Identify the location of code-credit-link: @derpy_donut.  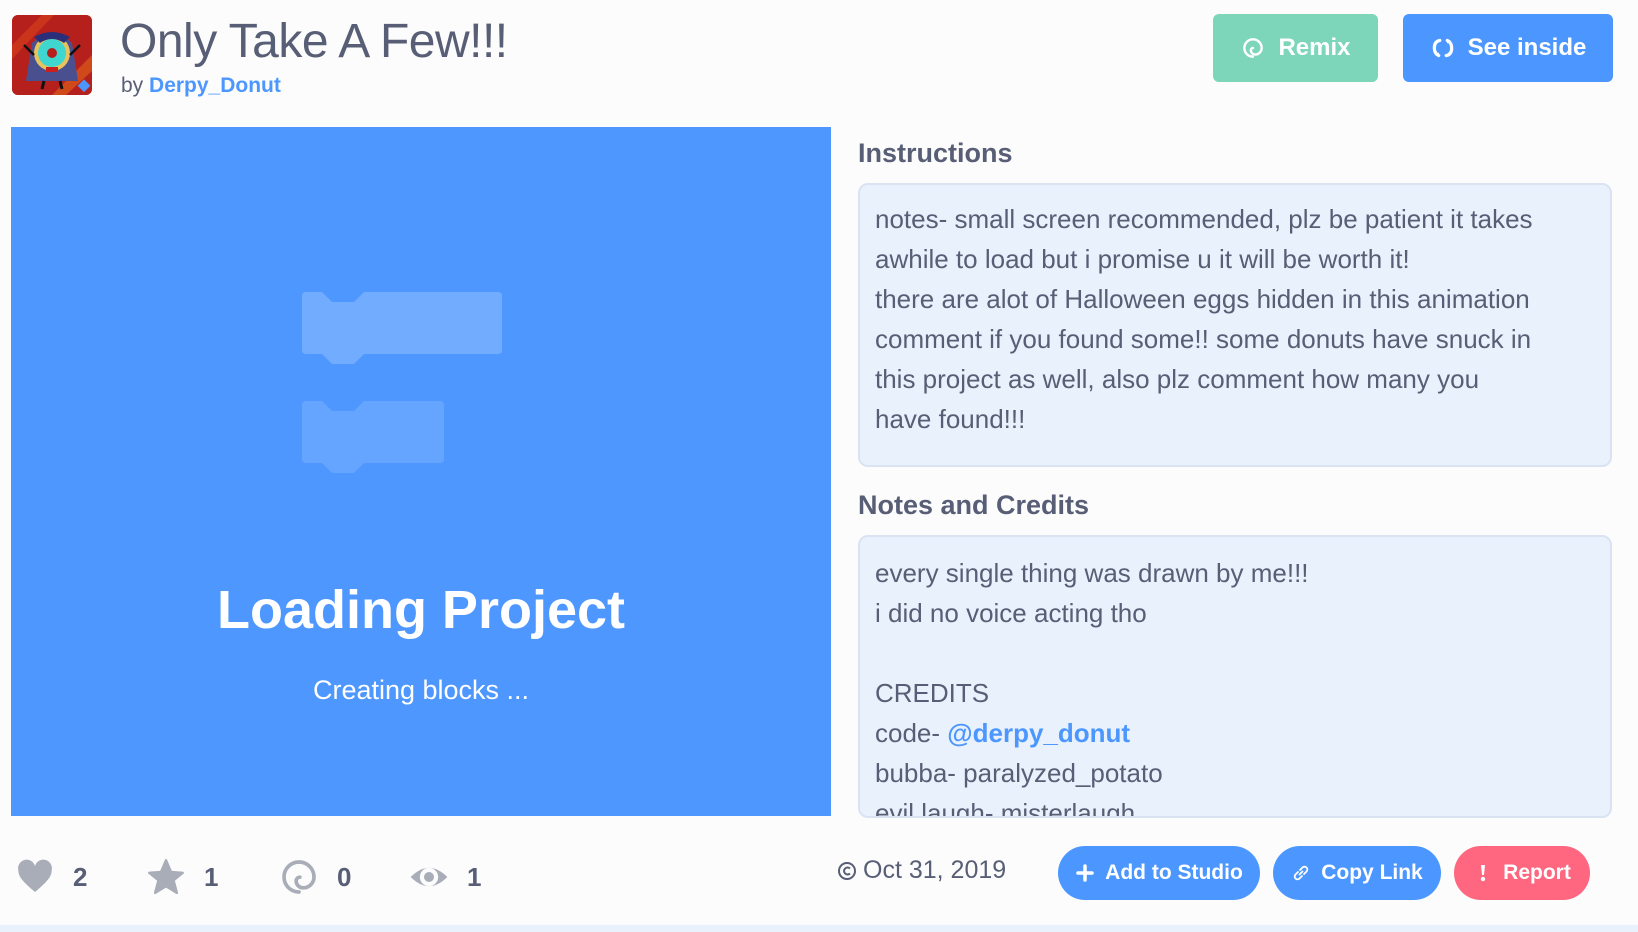
(1038, 733).